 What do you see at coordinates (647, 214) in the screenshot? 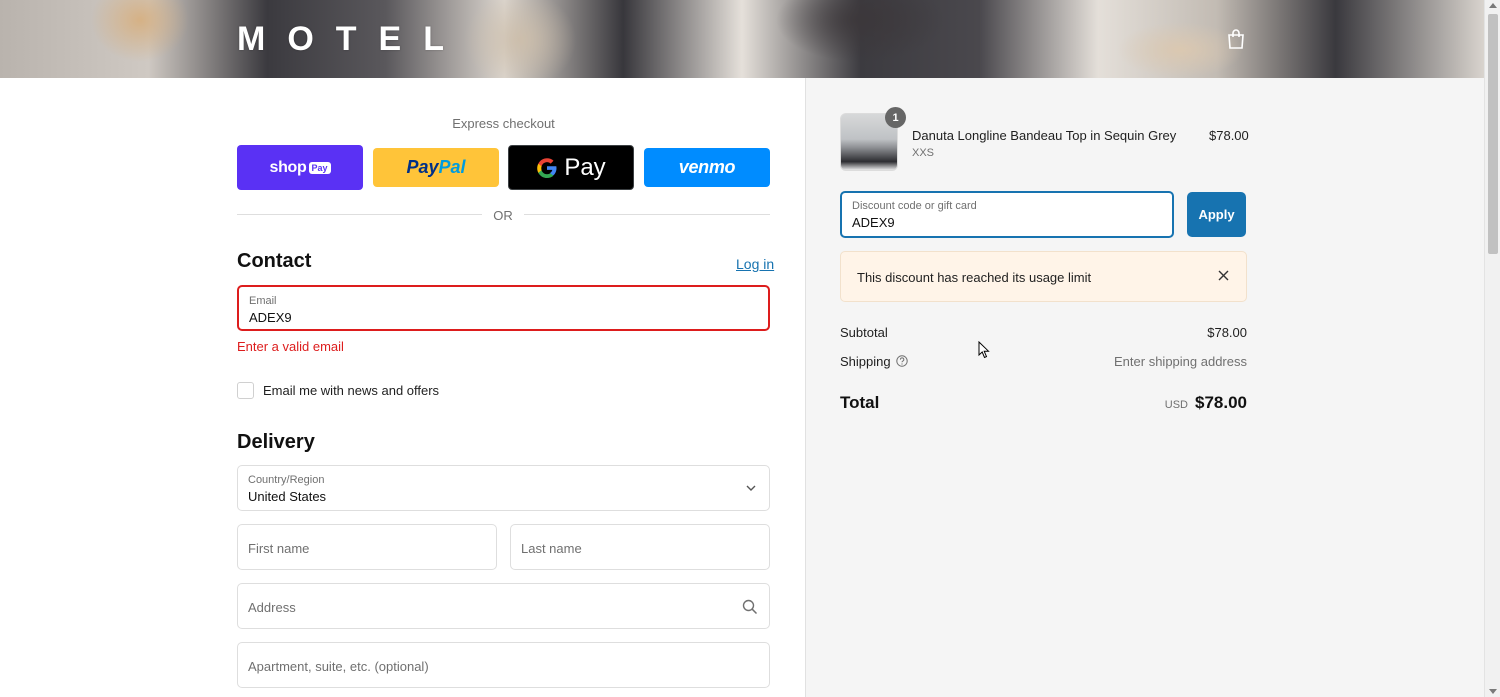
I see `divider-right` at bounding box center [647, 214].